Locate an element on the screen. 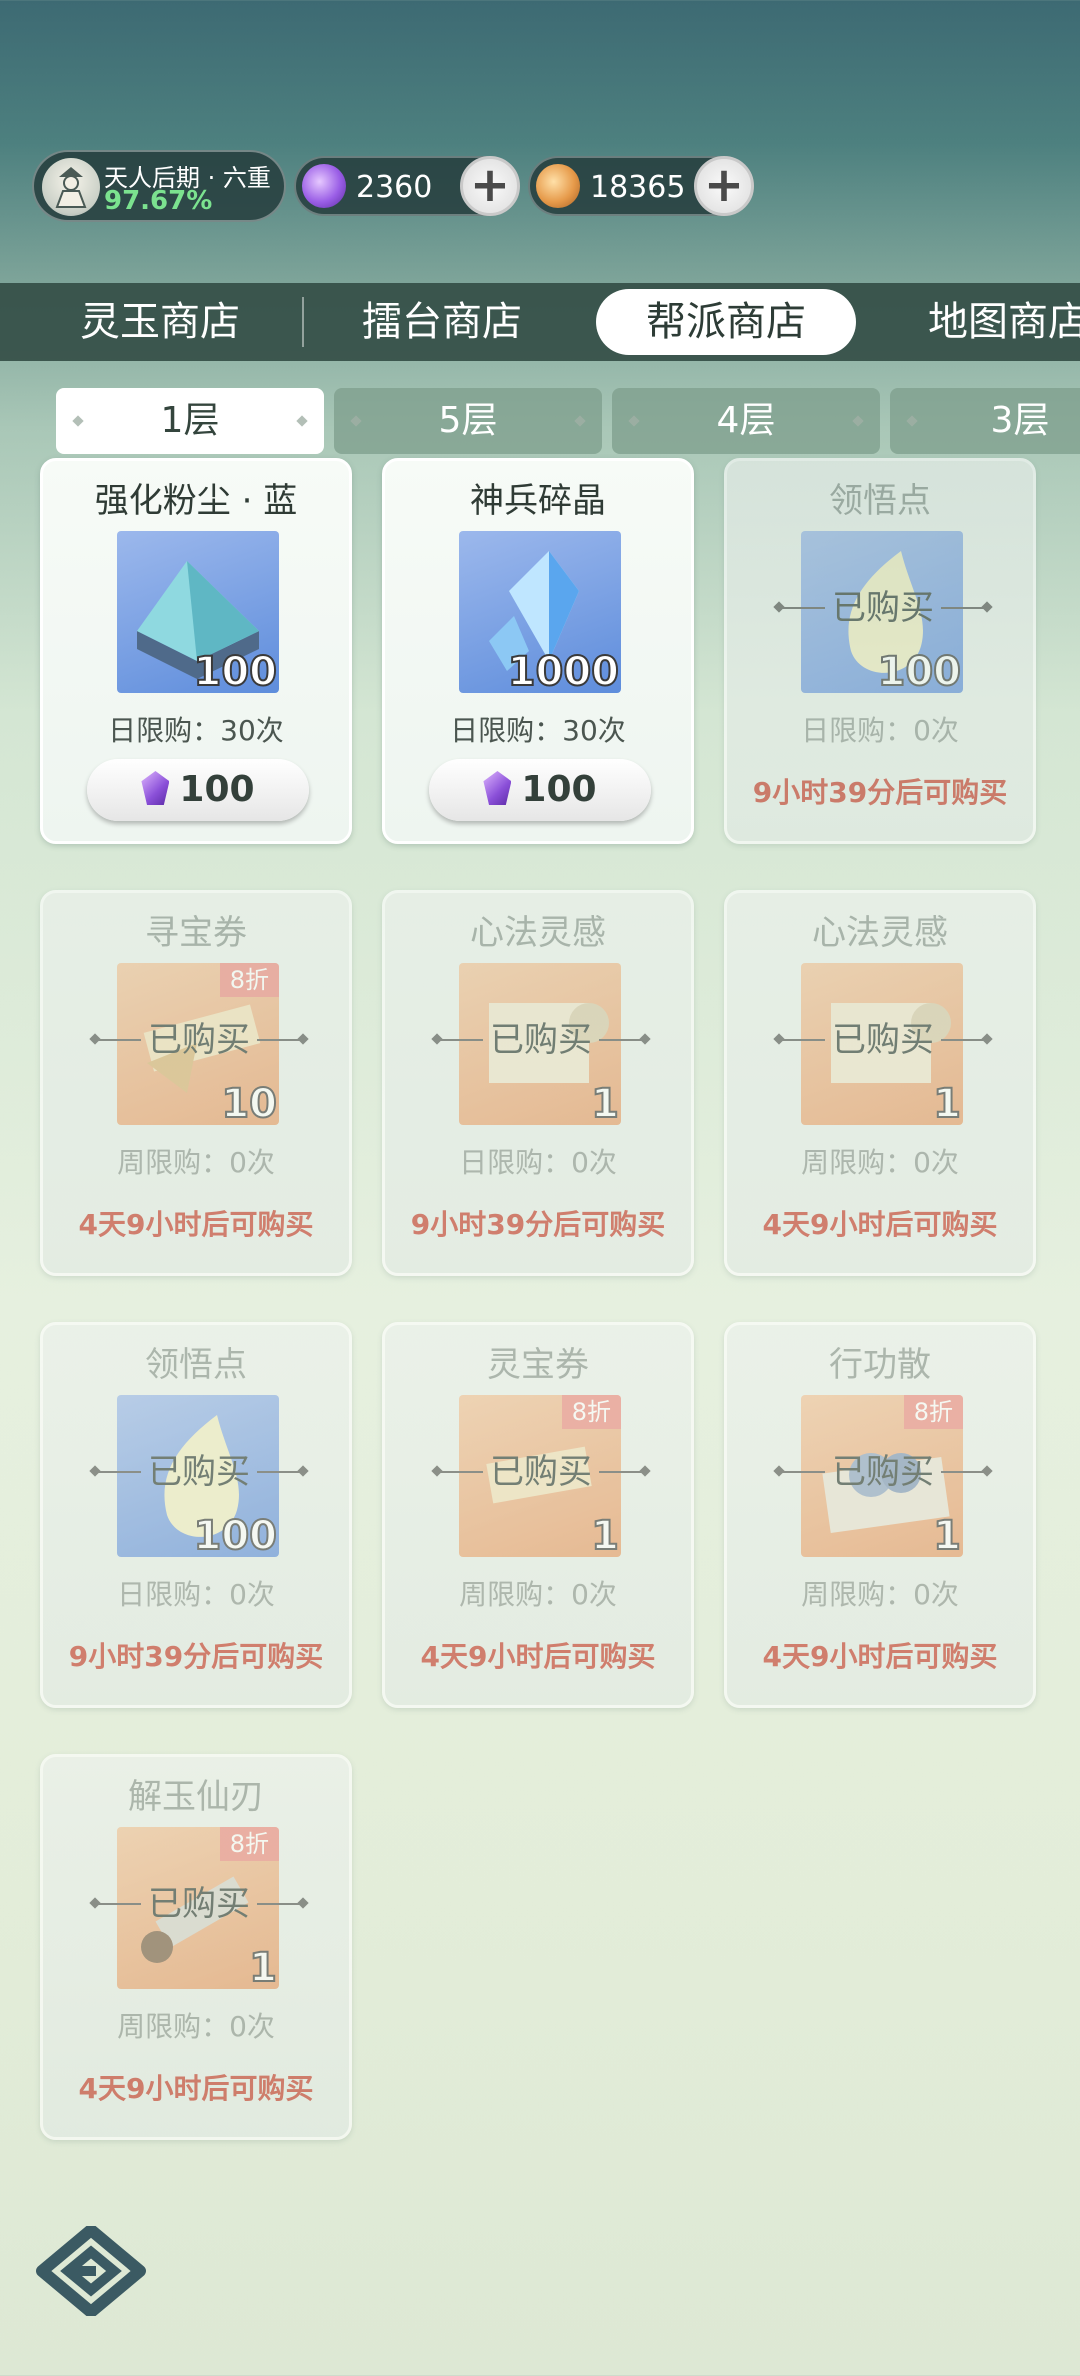 This screenshot has width=1080, height=2376. item-quantity: 1000 is located at coordinates (563, 670).